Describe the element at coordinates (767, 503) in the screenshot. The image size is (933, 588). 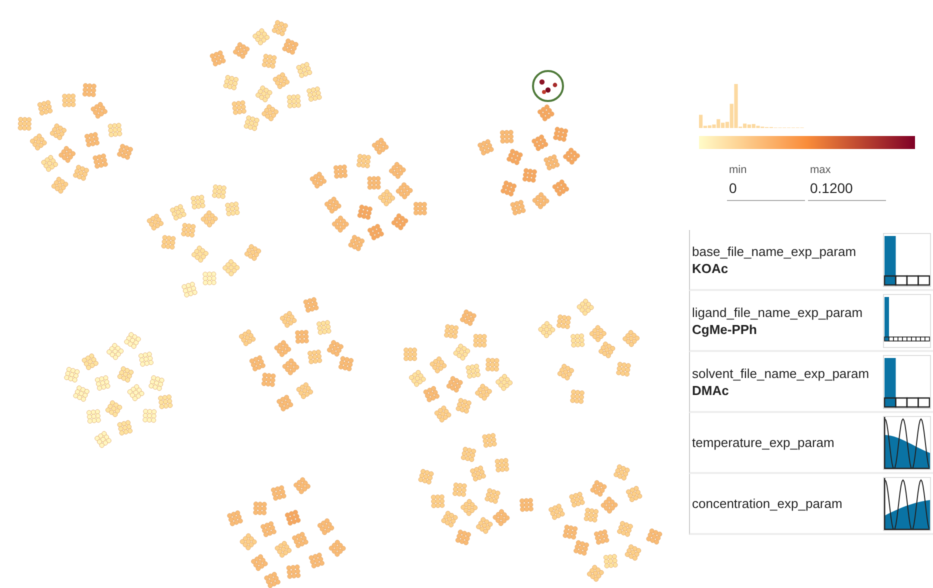
I see `param-name: concentration_exp_param` at that location.